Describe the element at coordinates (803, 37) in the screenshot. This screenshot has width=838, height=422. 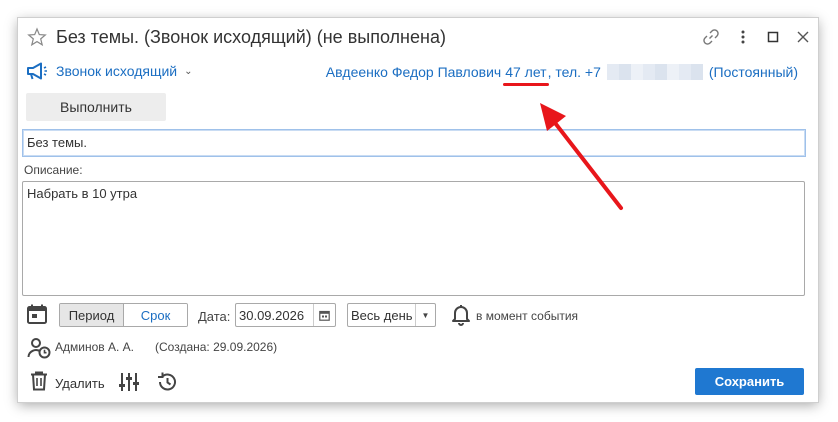
I see `close-icon` at that location.